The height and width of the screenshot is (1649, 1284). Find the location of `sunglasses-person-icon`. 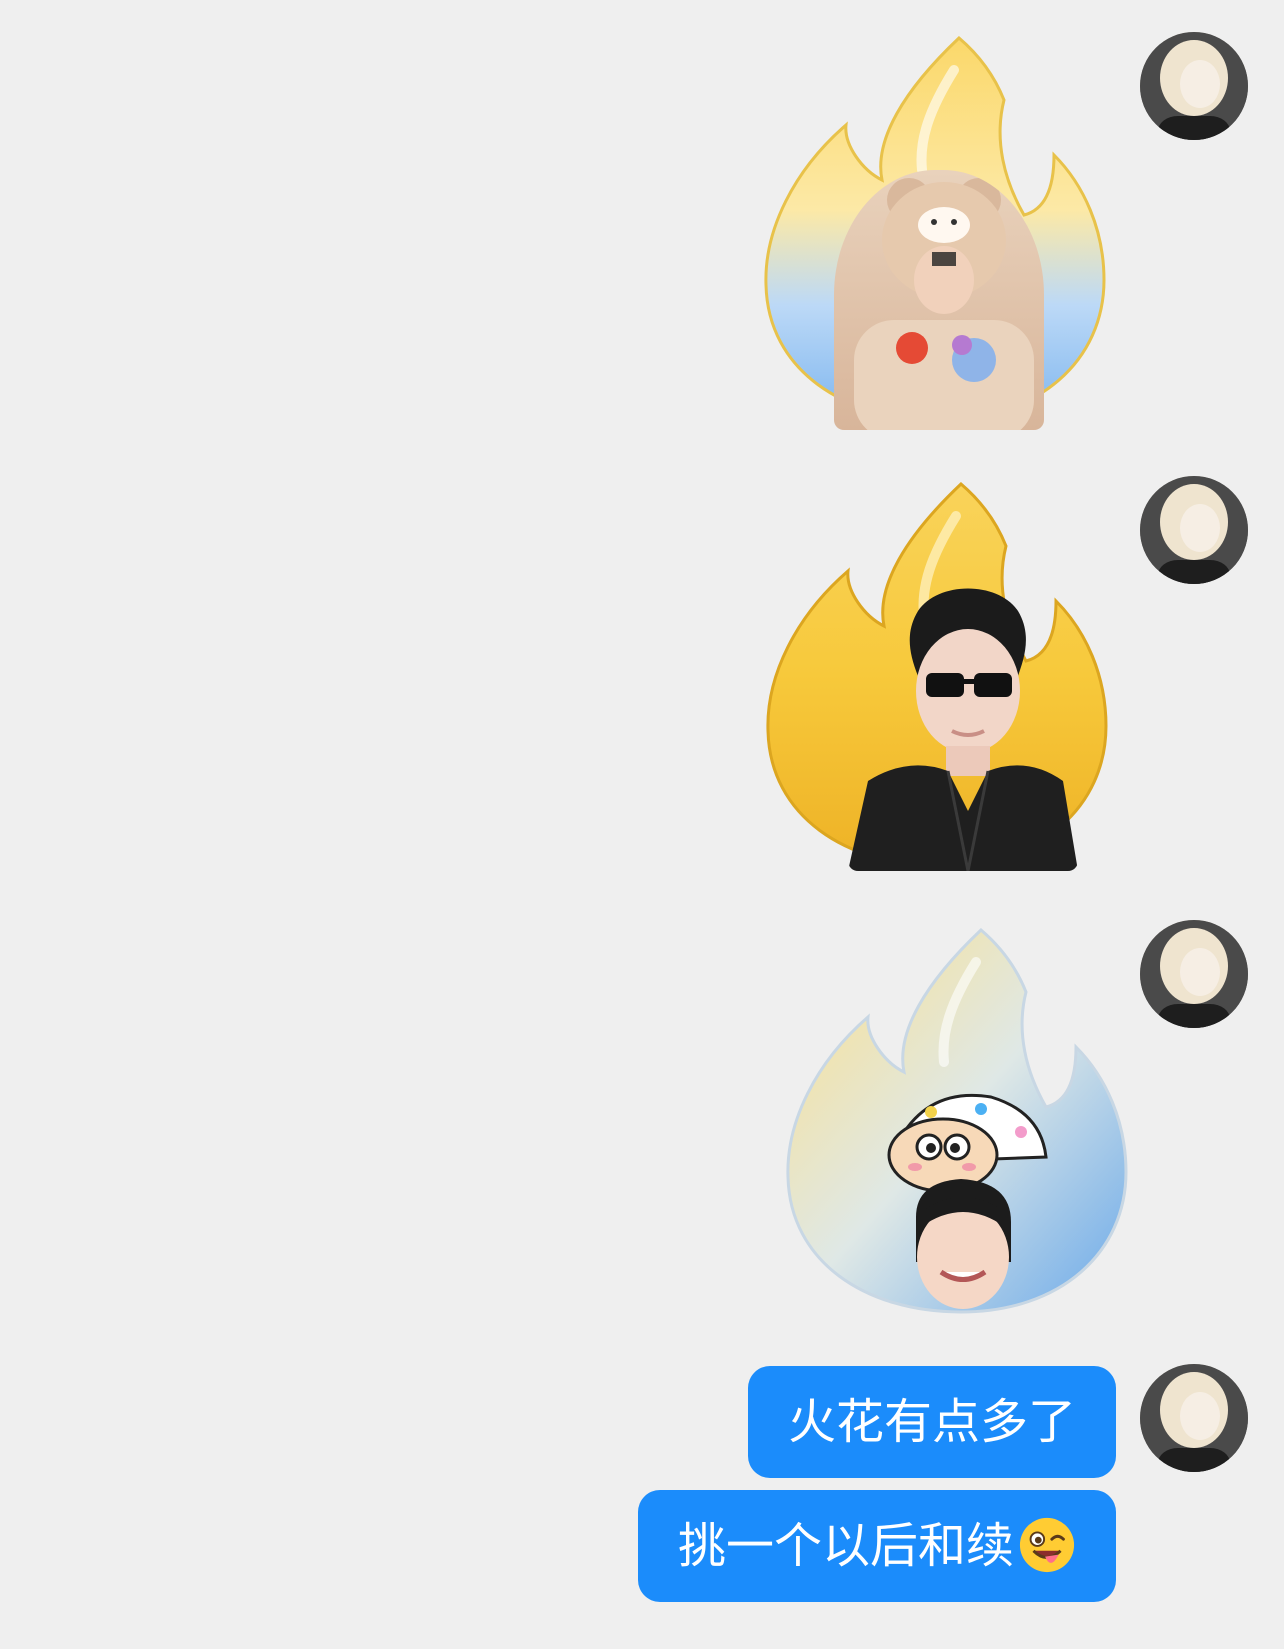

sunglasses-person-icon is located at coordinates (963, 726).